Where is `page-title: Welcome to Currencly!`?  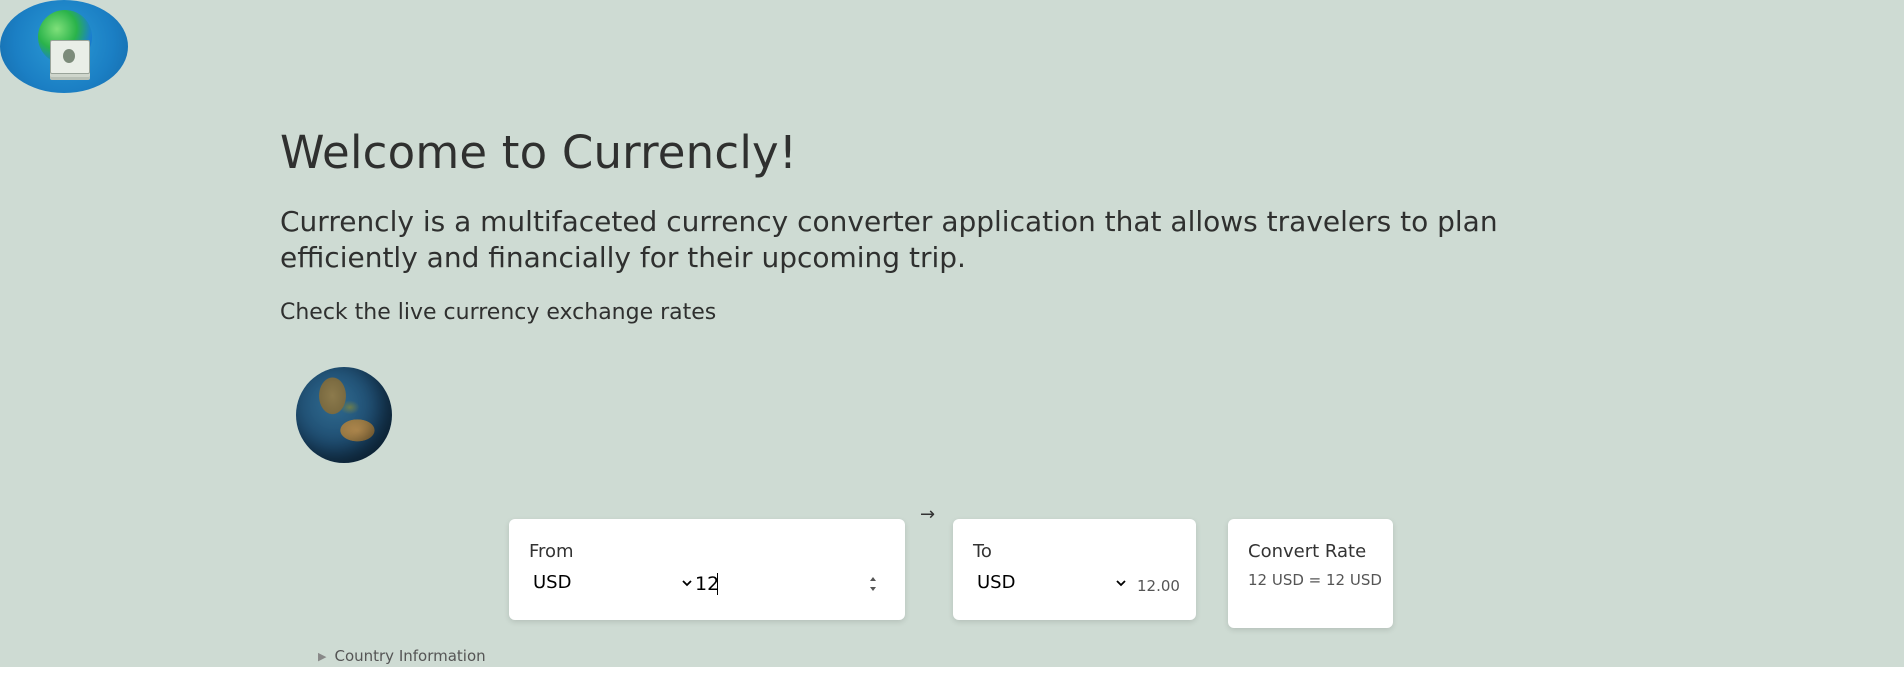 page-title: Welcome to Currencly! is located at coordinates (539, 152).